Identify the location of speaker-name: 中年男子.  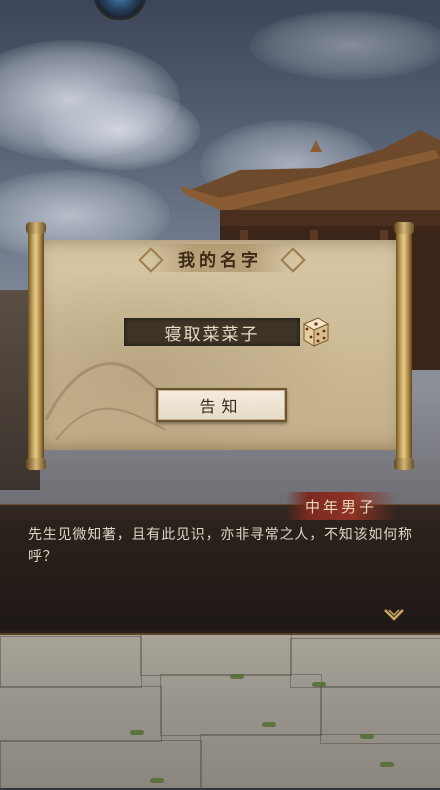
(340, 506).